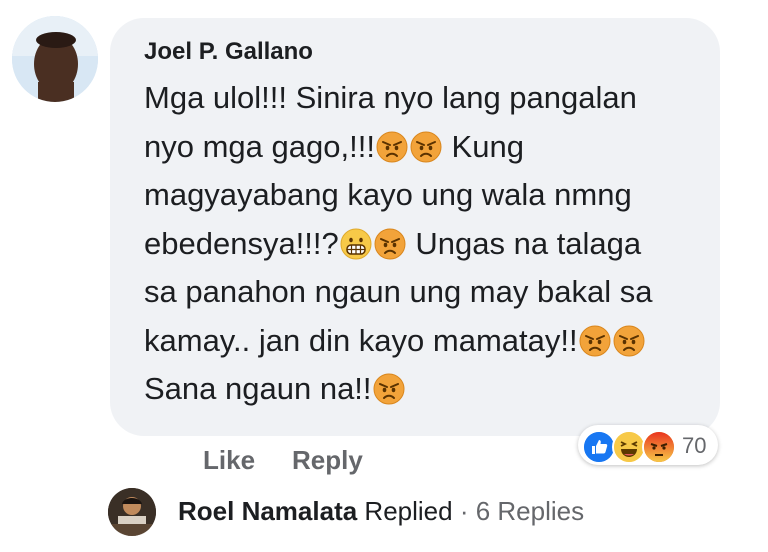 Image resolution: width=768 pixels, height=552 pixels. I want to click on comment-text-segment: magyayabang kayo ung wala nmng, so click(388, 194).